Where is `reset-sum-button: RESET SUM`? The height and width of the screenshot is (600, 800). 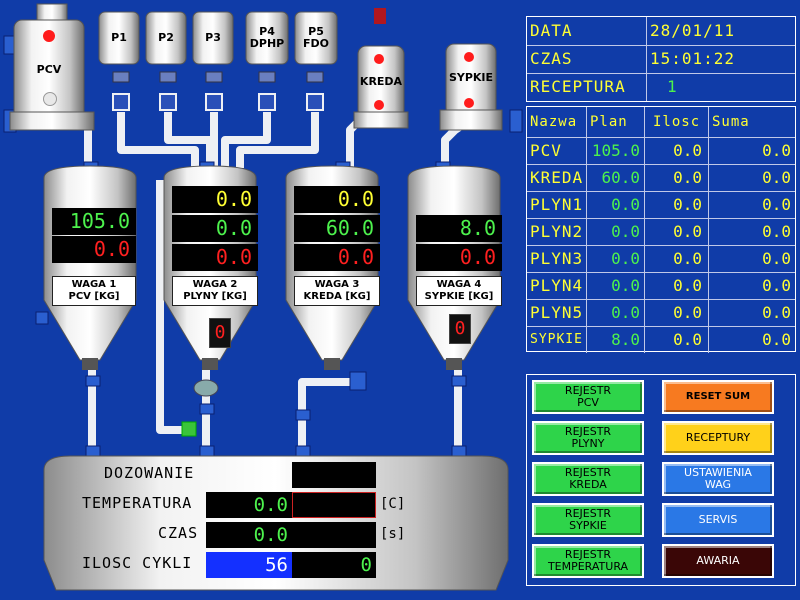 reset-sum-button: RESET SUM is located at coordinates (718, 397).